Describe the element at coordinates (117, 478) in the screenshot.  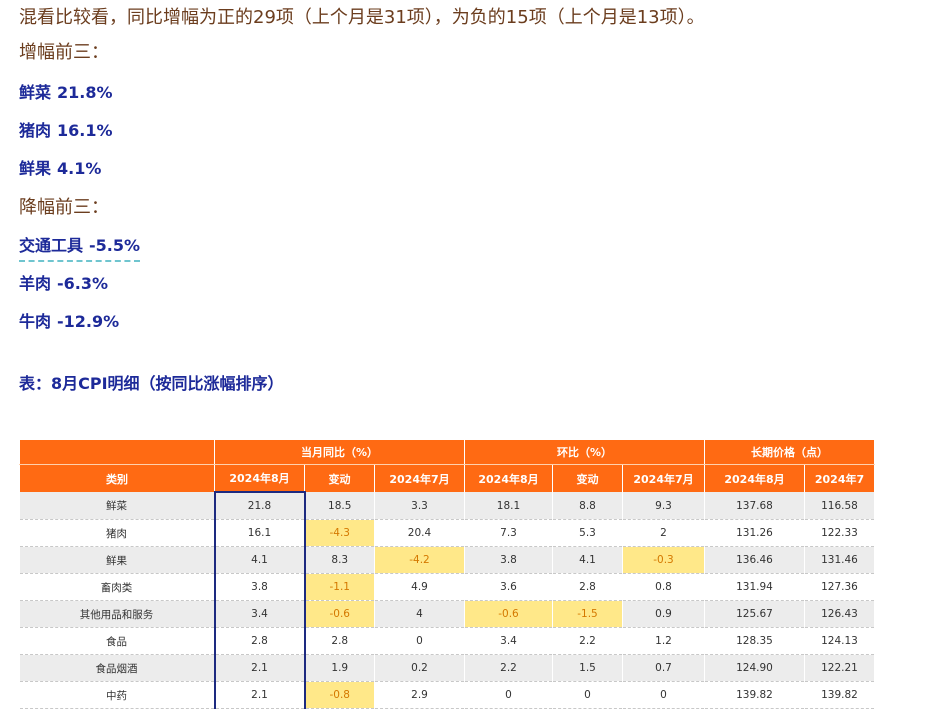
I see `column-header: 类别` at that location.